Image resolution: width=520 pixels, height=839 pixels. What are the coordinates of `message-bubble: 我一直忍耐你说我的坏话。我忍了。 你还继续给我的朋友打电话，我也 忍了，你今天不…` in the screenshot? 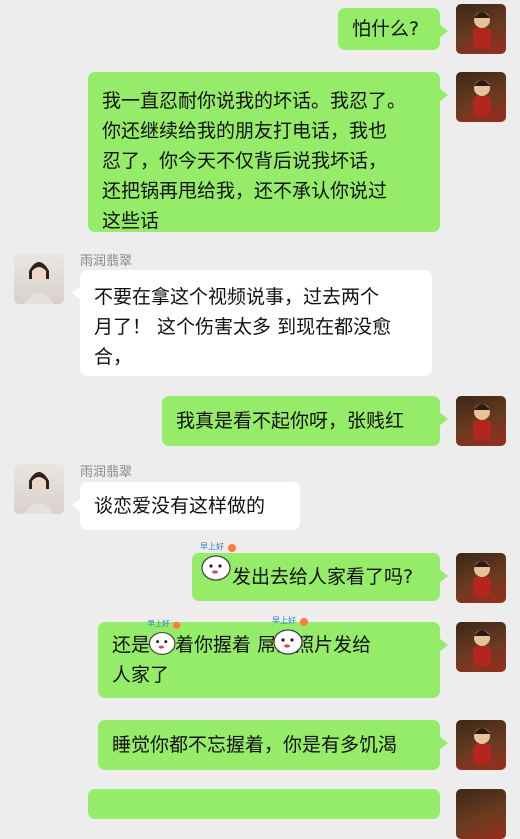 It's located at (268, 152).